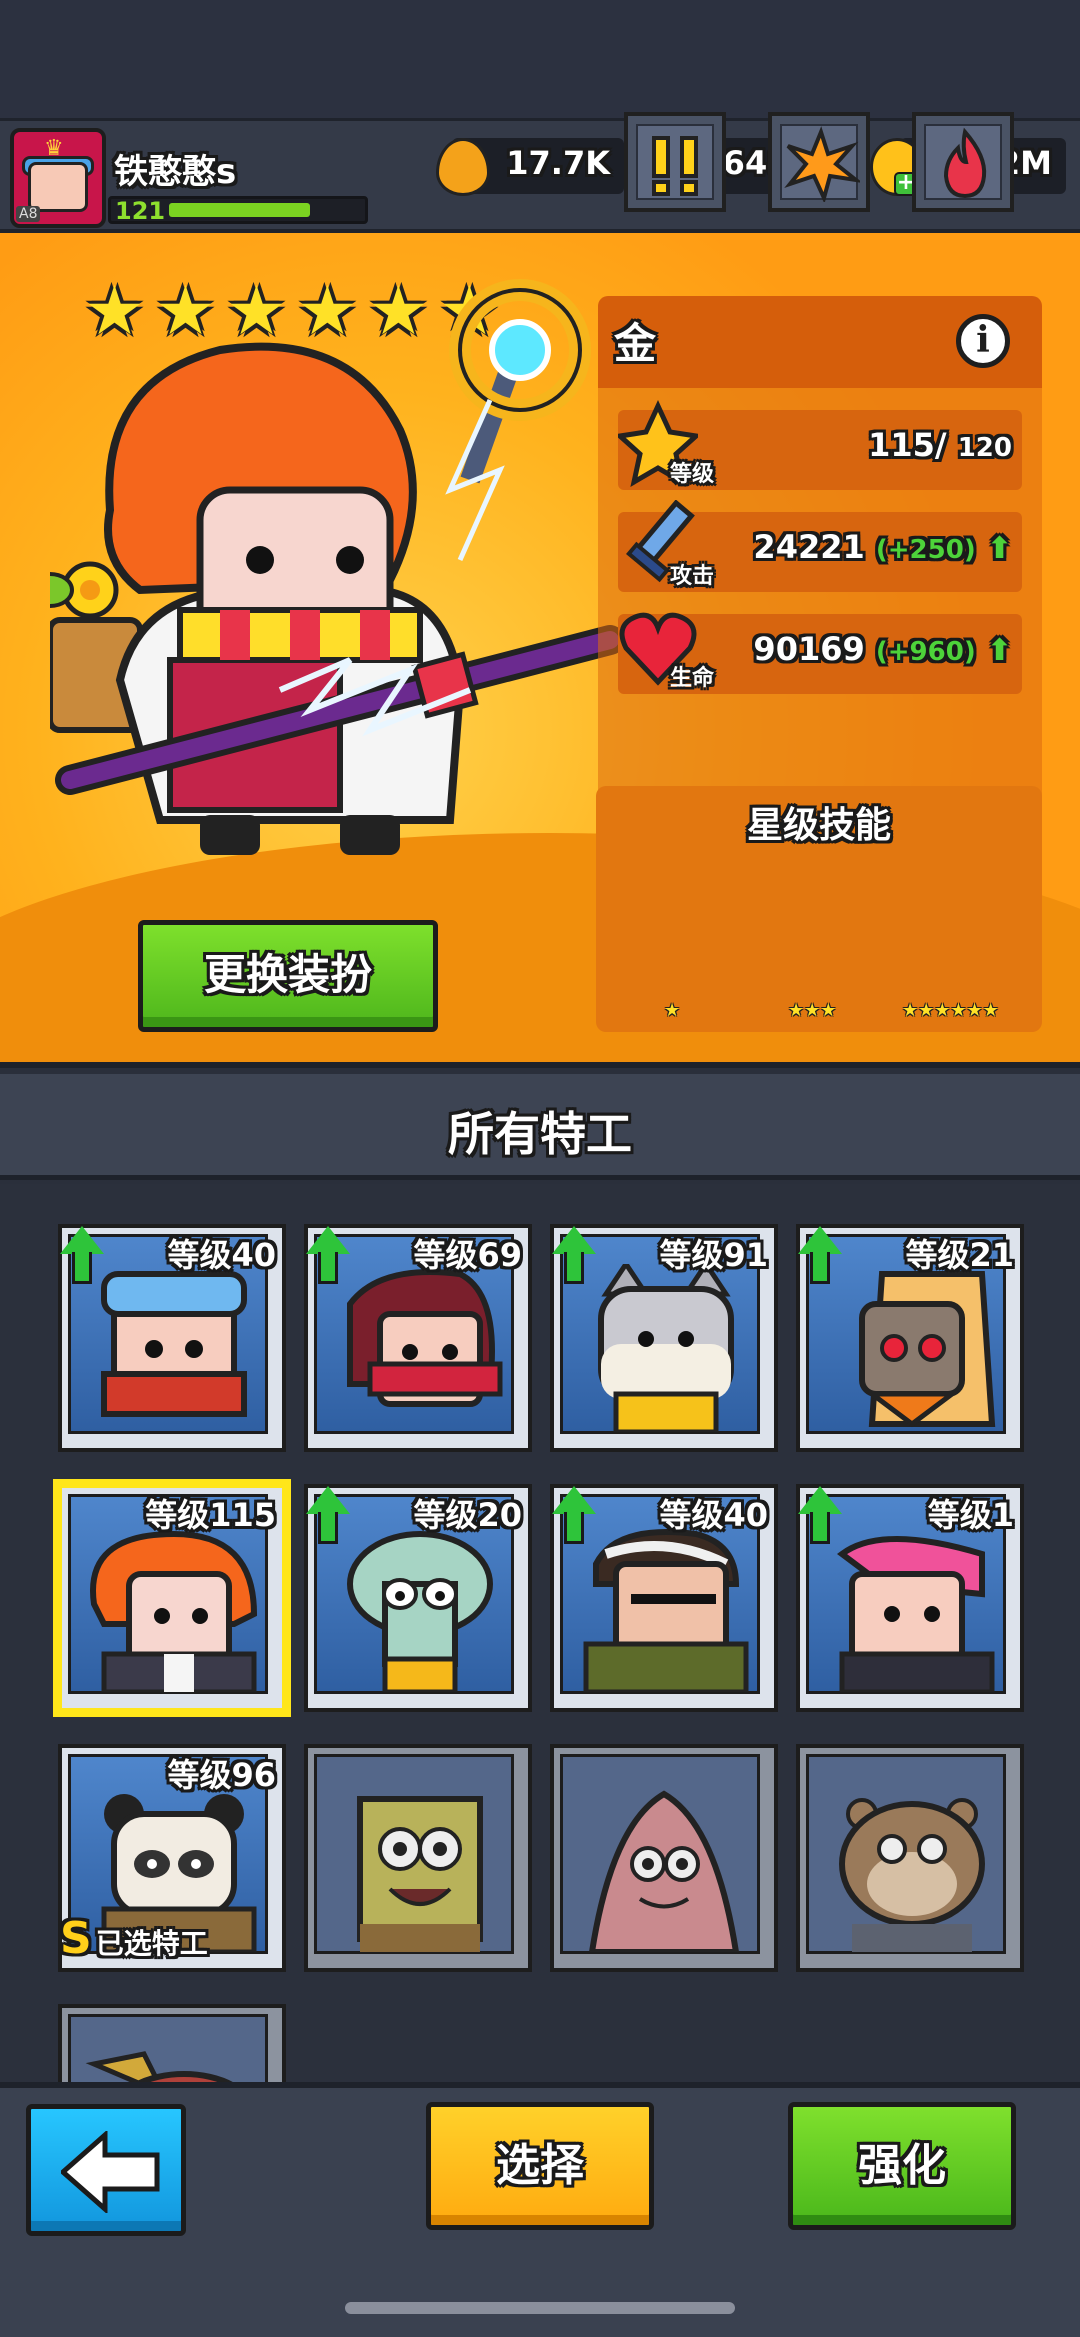  I want to click on agent-card-2: 等级69, so click(418, 1338).